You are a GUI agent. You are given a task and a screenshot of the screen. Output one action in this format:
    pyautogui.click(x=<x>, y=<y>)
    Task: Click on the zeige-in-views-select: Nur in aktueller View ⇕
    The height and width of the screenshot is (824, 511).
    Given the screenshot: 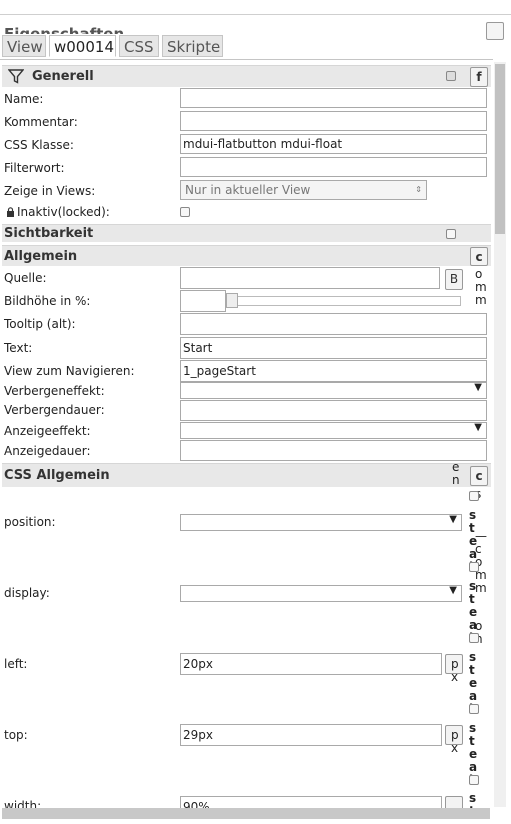 What is the action you would take?
    pyautogui.click(x=303, y=190)
    